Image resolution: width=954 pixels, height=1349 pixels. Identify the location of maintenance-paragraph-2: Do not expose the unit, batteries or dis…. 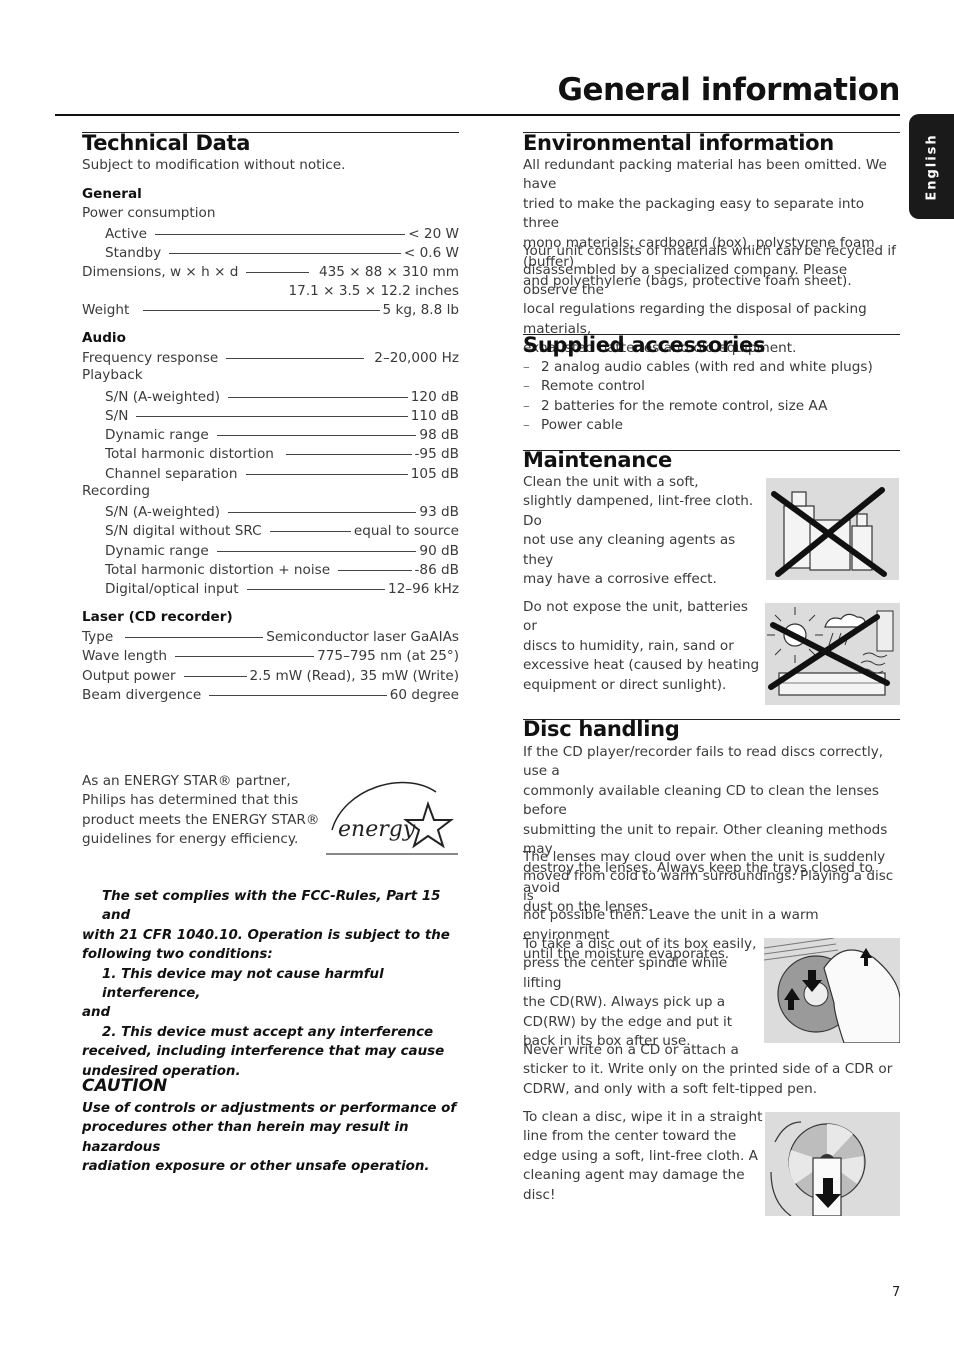
(643, 646).